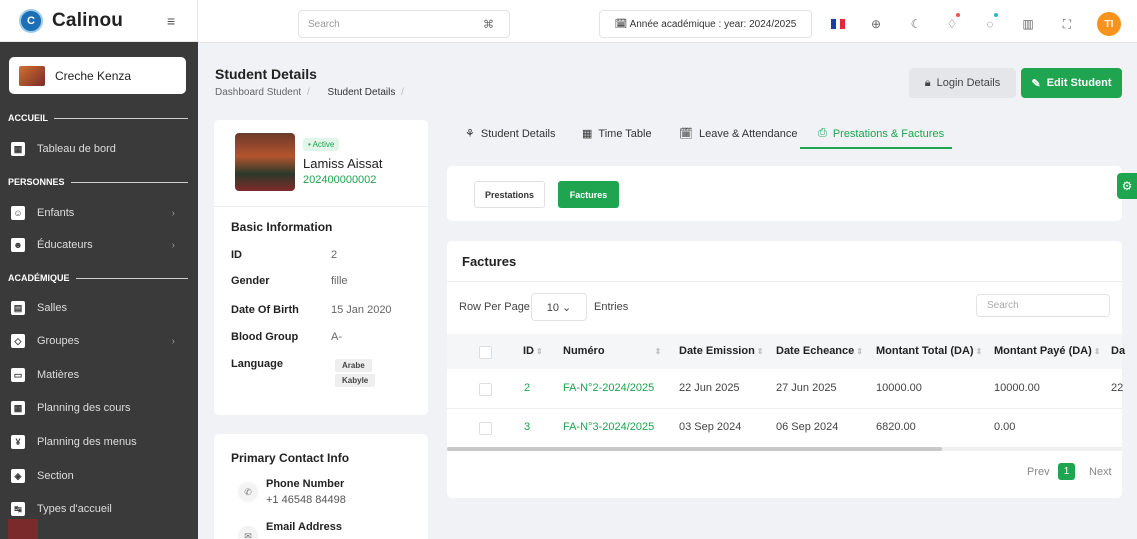 The image size is (1137, 539). Describe the element at coordinates (990, 24) in the screenshot. I see `chat-icon: ◌` at that location.